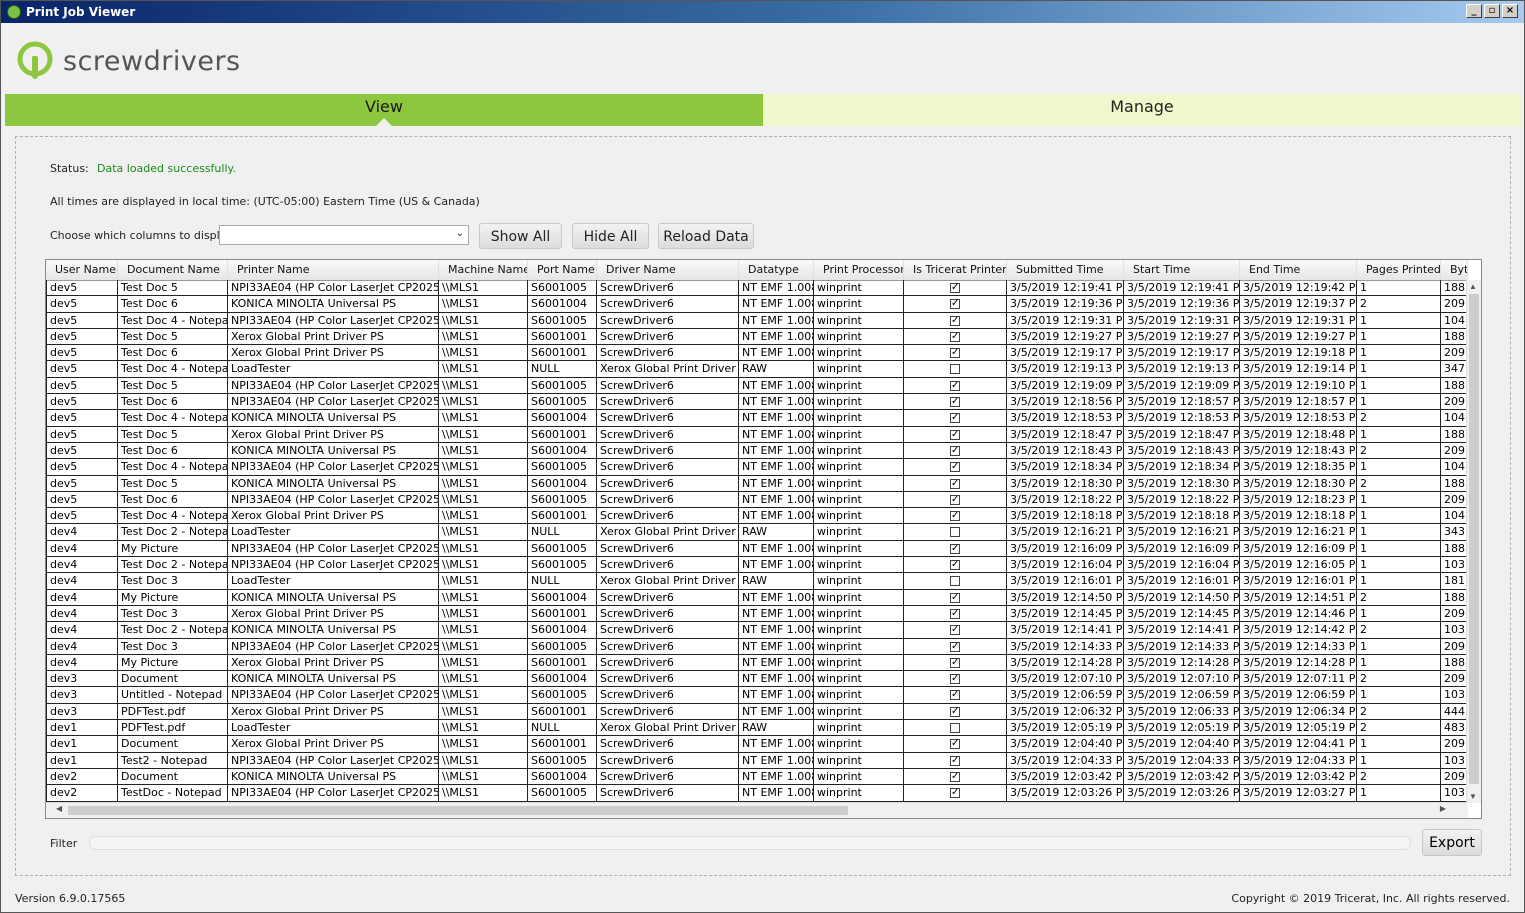  What do you see at coordinates (1452, 842) in the screenshot?
I see `export-button: Export` at bounding box center [1452, 842].